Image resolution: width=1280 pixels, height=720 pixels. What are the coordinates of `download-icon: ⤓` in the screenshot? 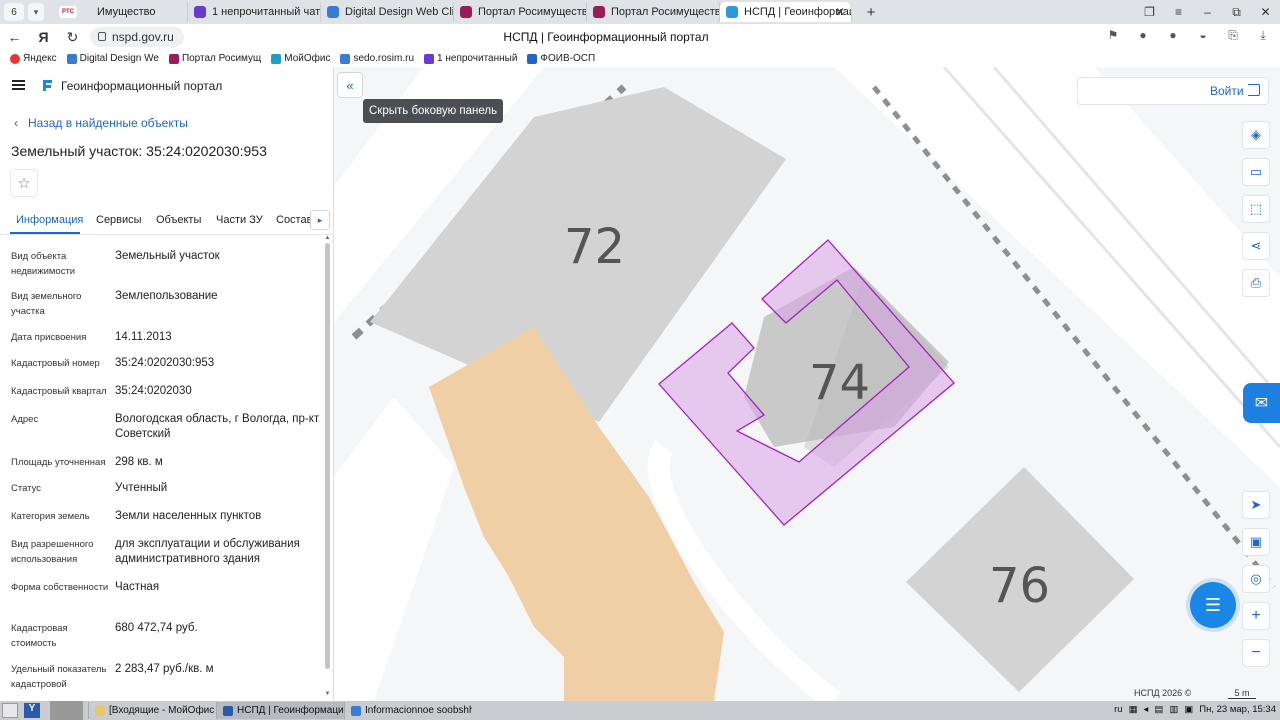 It's located at (1263, 35).